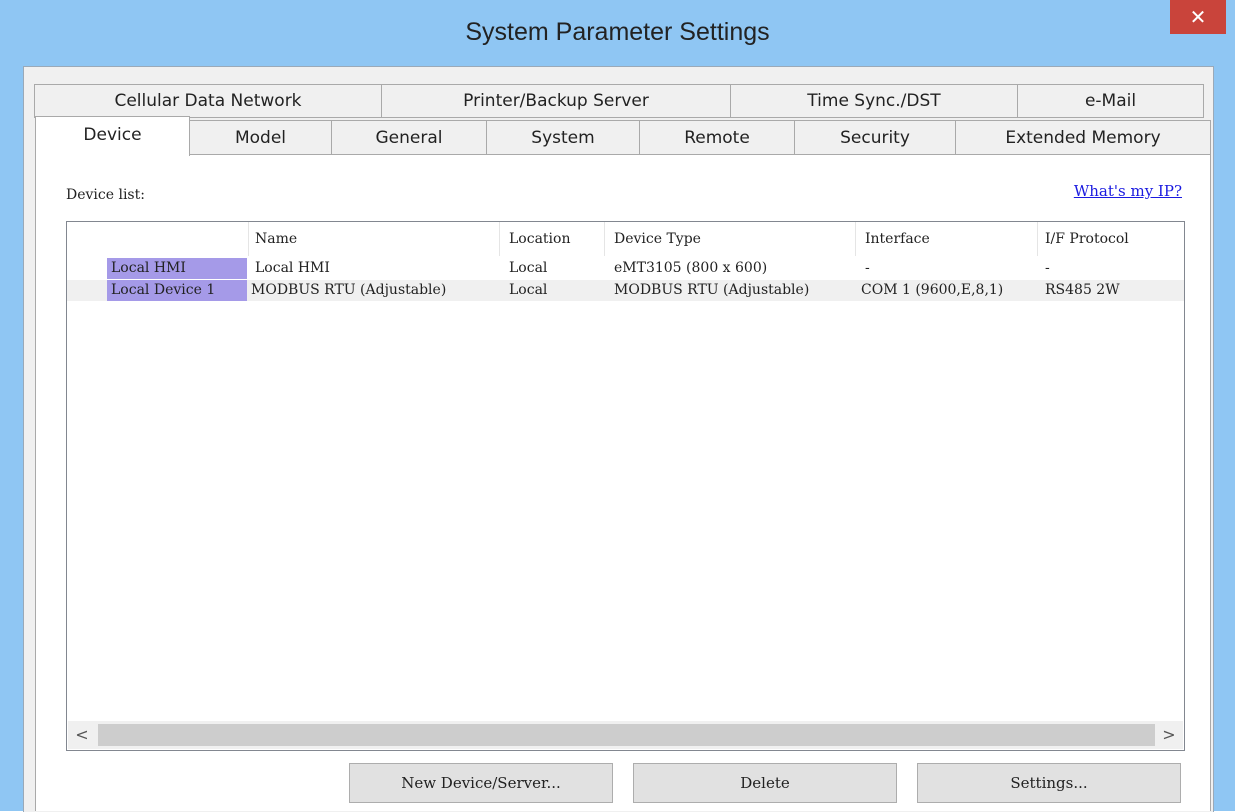  I want to click on column-header-if-protocol: I/F Protocol, so click(1087, 239).